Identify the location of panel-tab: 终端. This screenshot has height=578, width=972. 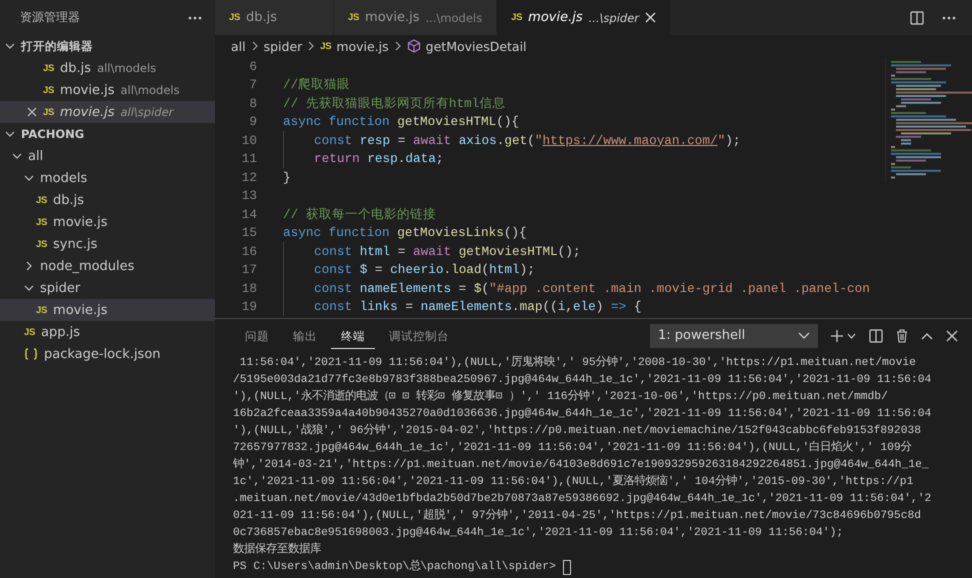
(353, 335).